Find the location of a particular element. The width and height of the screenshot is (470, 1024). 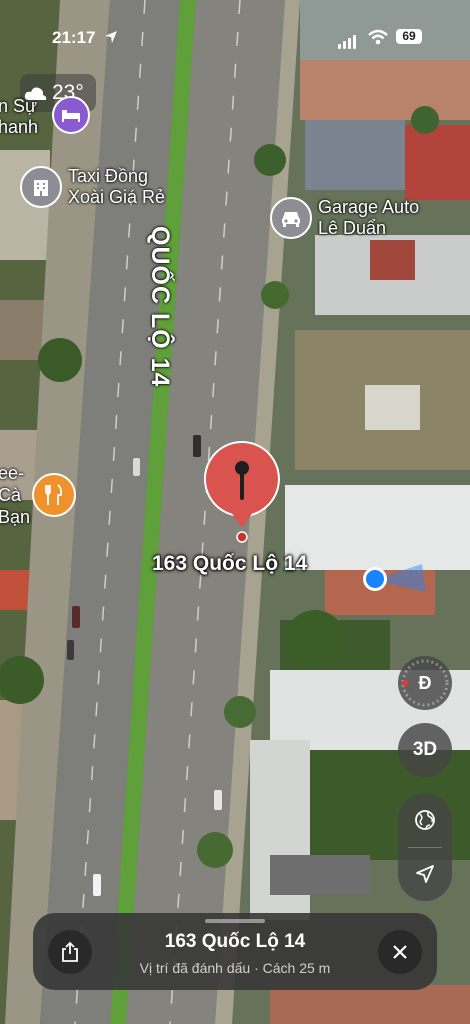

road-label-quoc-lo-14: QUỐC LỘ 14 is located at coordinates (160, 307).